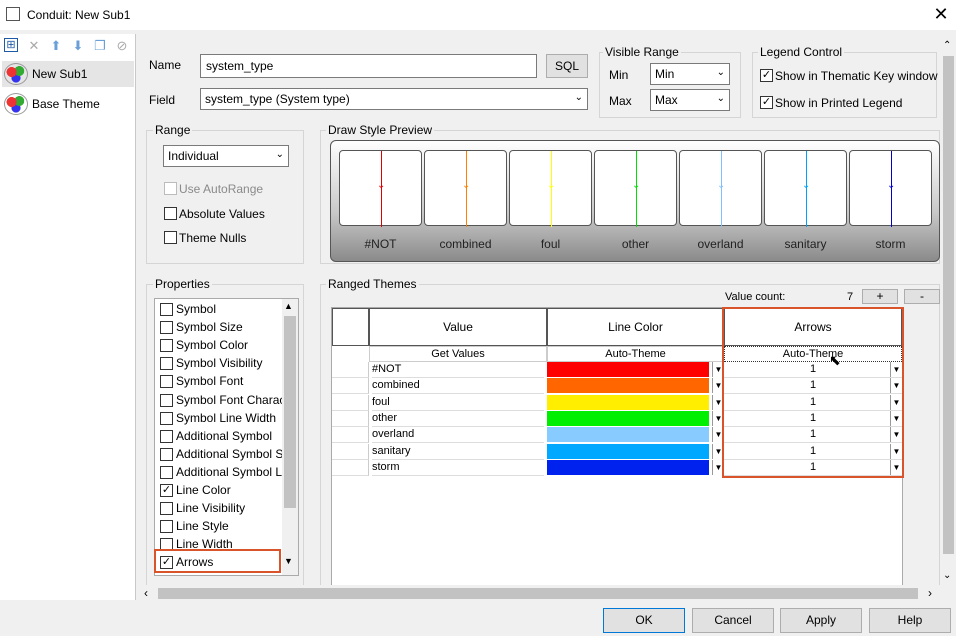 The image size is (956, 636). I want to click on property-item: Additional Symbol Si, so click(223, 455).